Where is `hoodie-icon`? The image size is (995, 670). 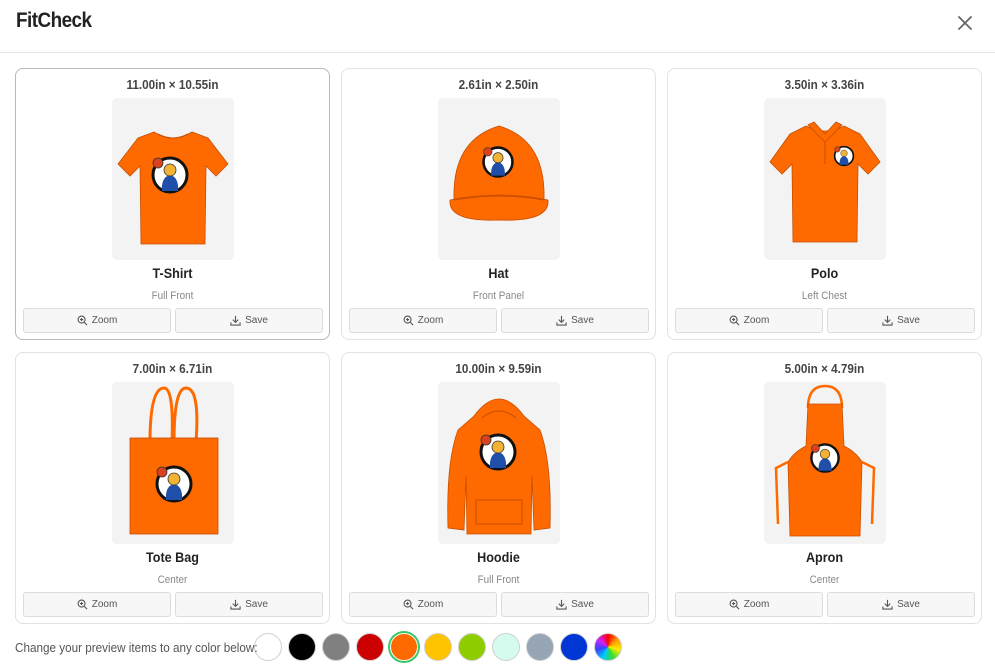
hoodie-icon is located at coordinates (499, 466).